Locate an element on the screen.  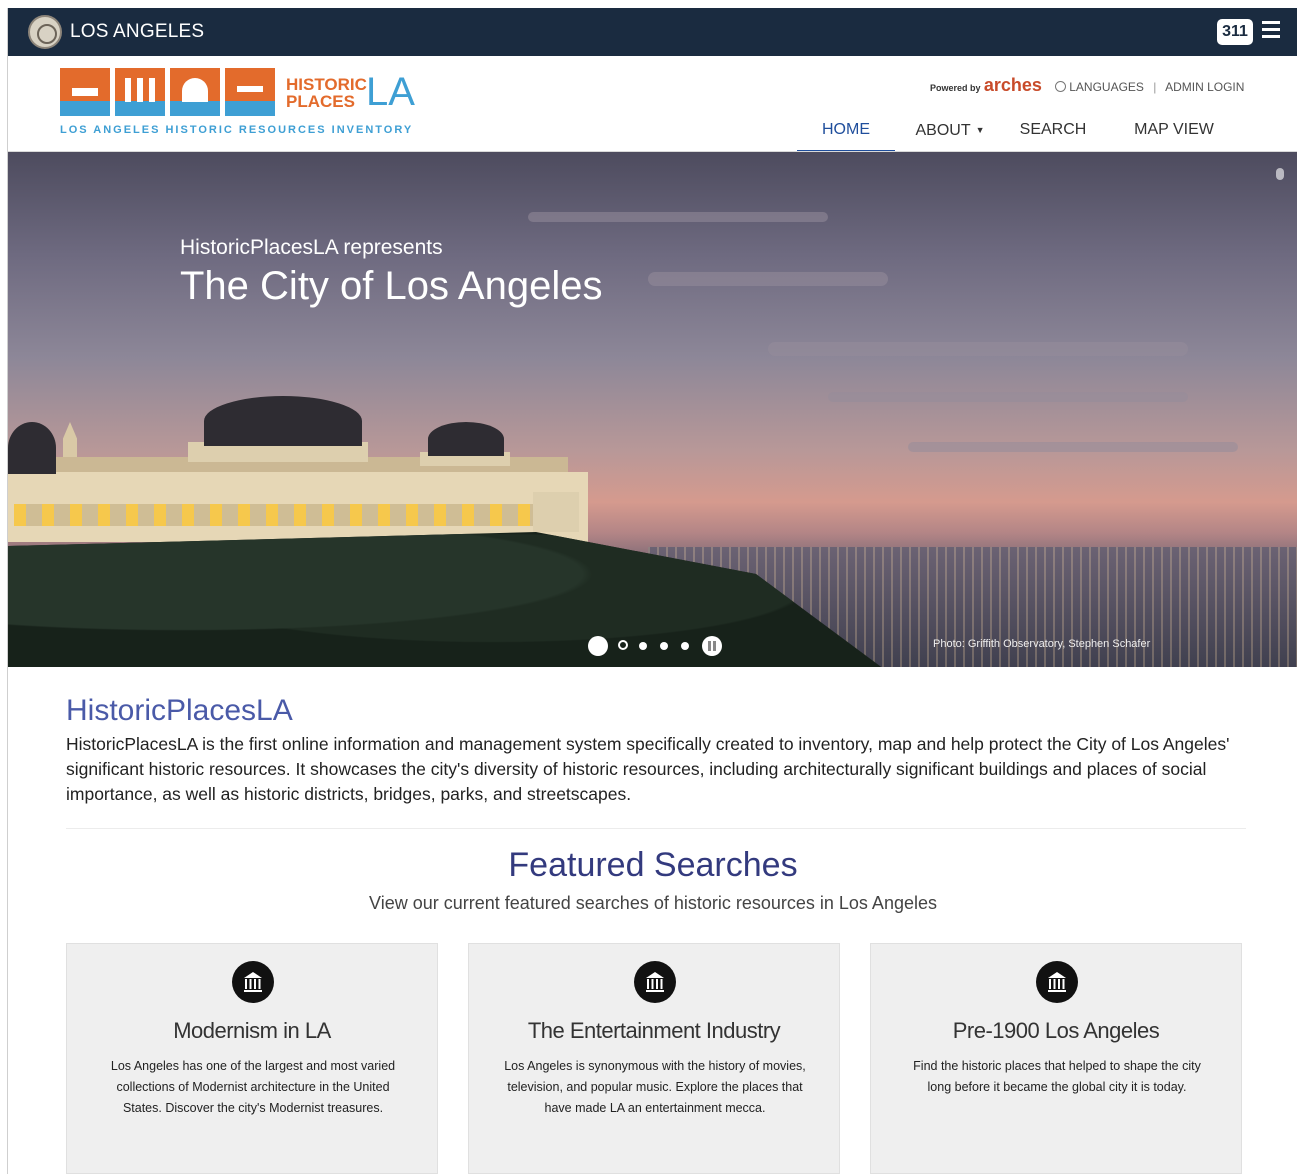
languages-link: LANGUAGES is located at coordinates (1106, 87).